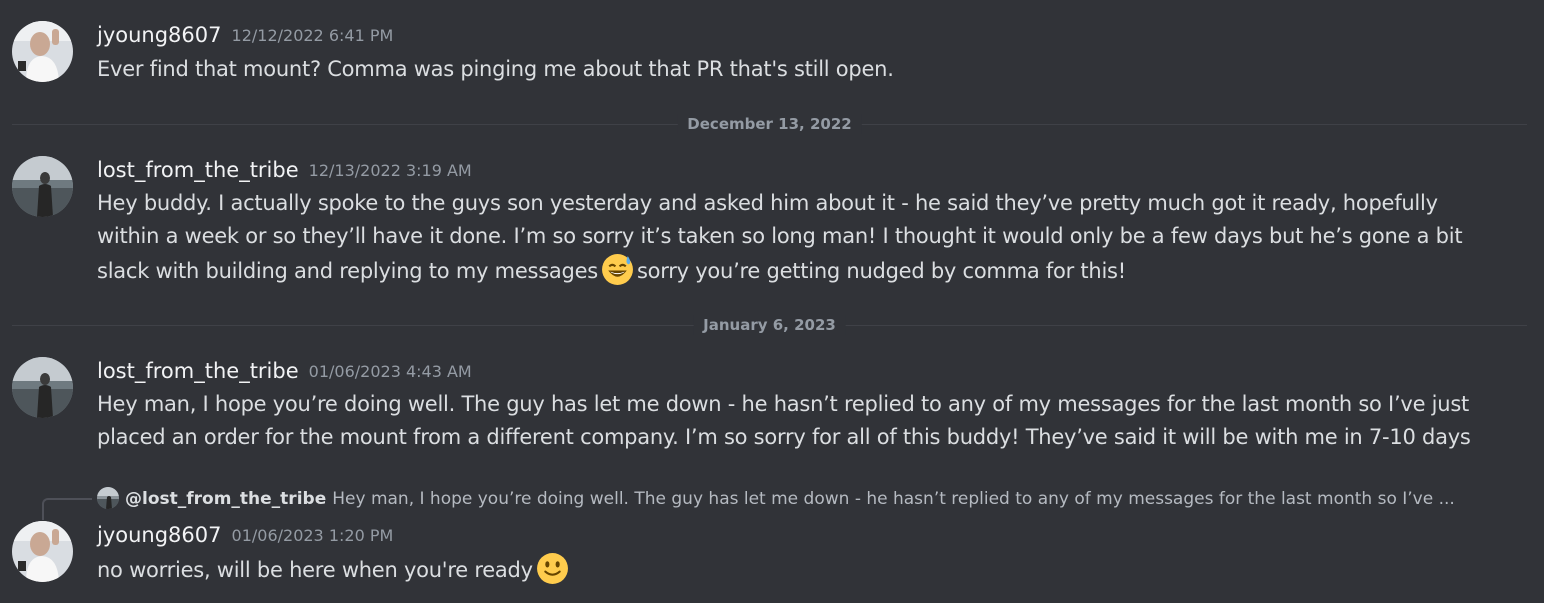 The width and height of the screenshot is (1544, 603). I want to click on username: jyoung8607 12/12/2022 6:41 PM, so click(245, 35).